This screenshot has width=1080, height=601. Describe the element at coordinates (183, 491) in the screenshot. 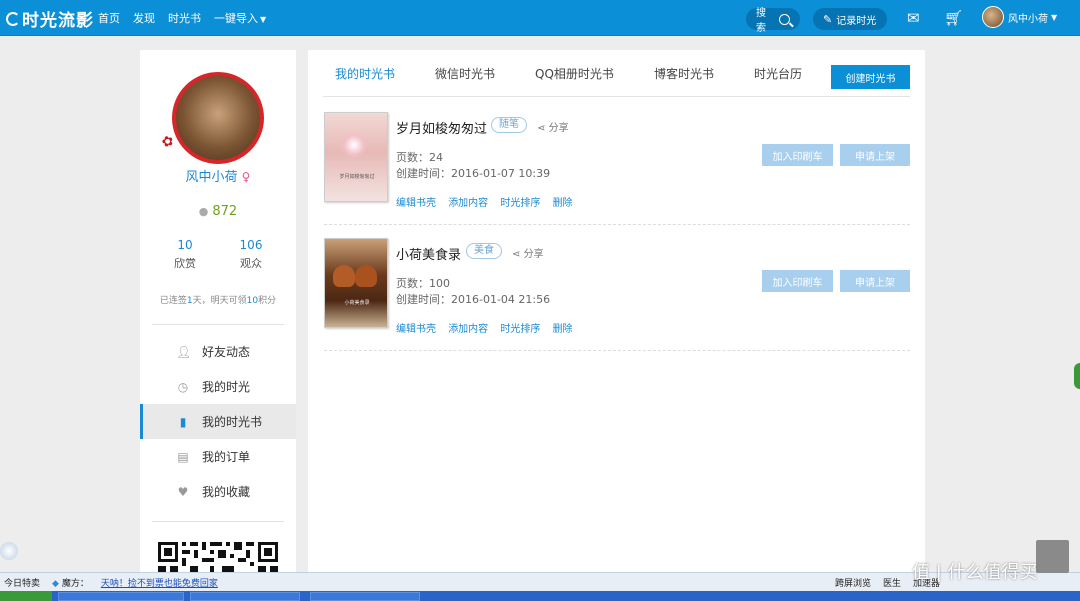

I see `heart-icon: ♥` at that location.